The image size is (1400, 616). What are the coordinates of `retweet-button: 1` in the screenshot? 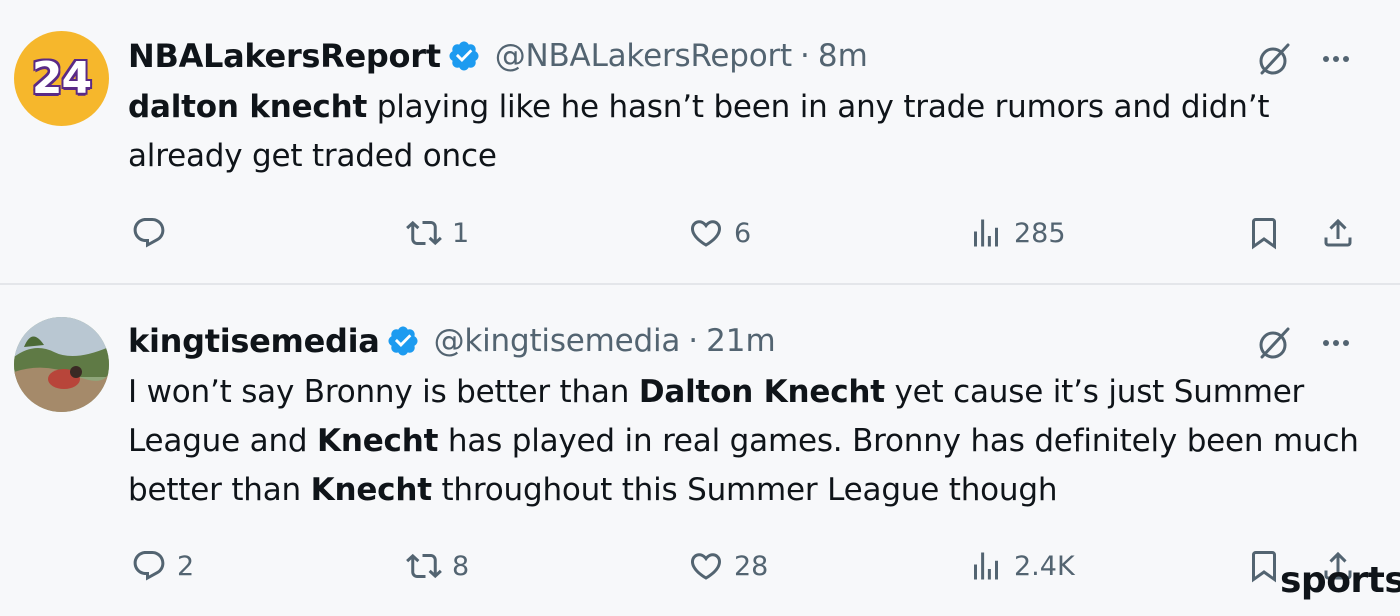 It's located at (437, 233).